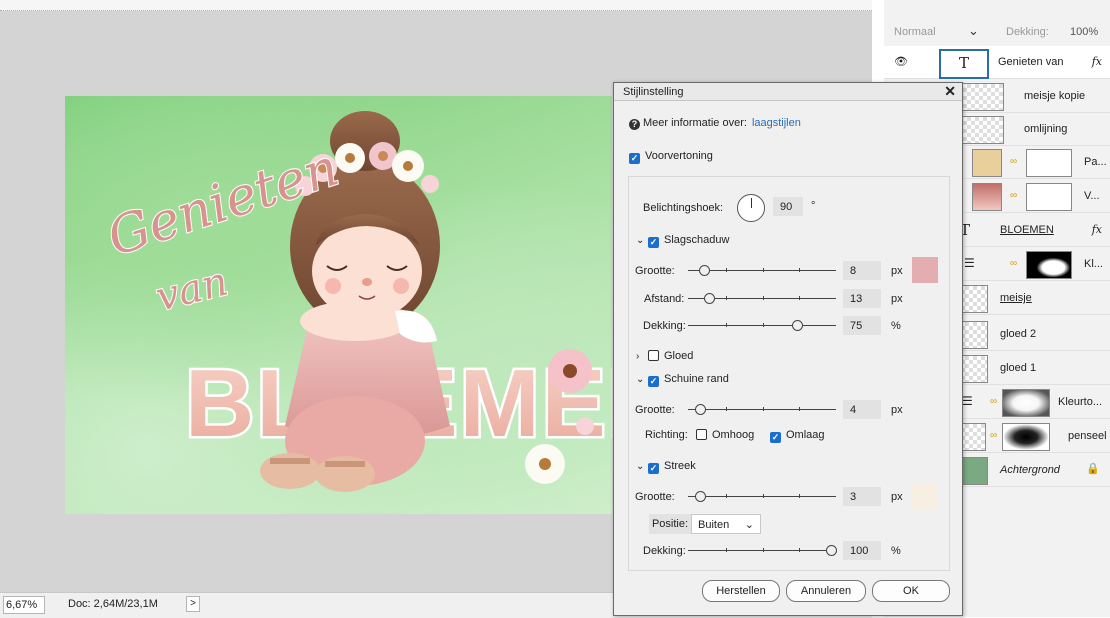 This screenshot has height=618, width=1110. Describe the element at coordinates (788, 206) in the screenshot. I see `light-angle-field: 90` at that location.